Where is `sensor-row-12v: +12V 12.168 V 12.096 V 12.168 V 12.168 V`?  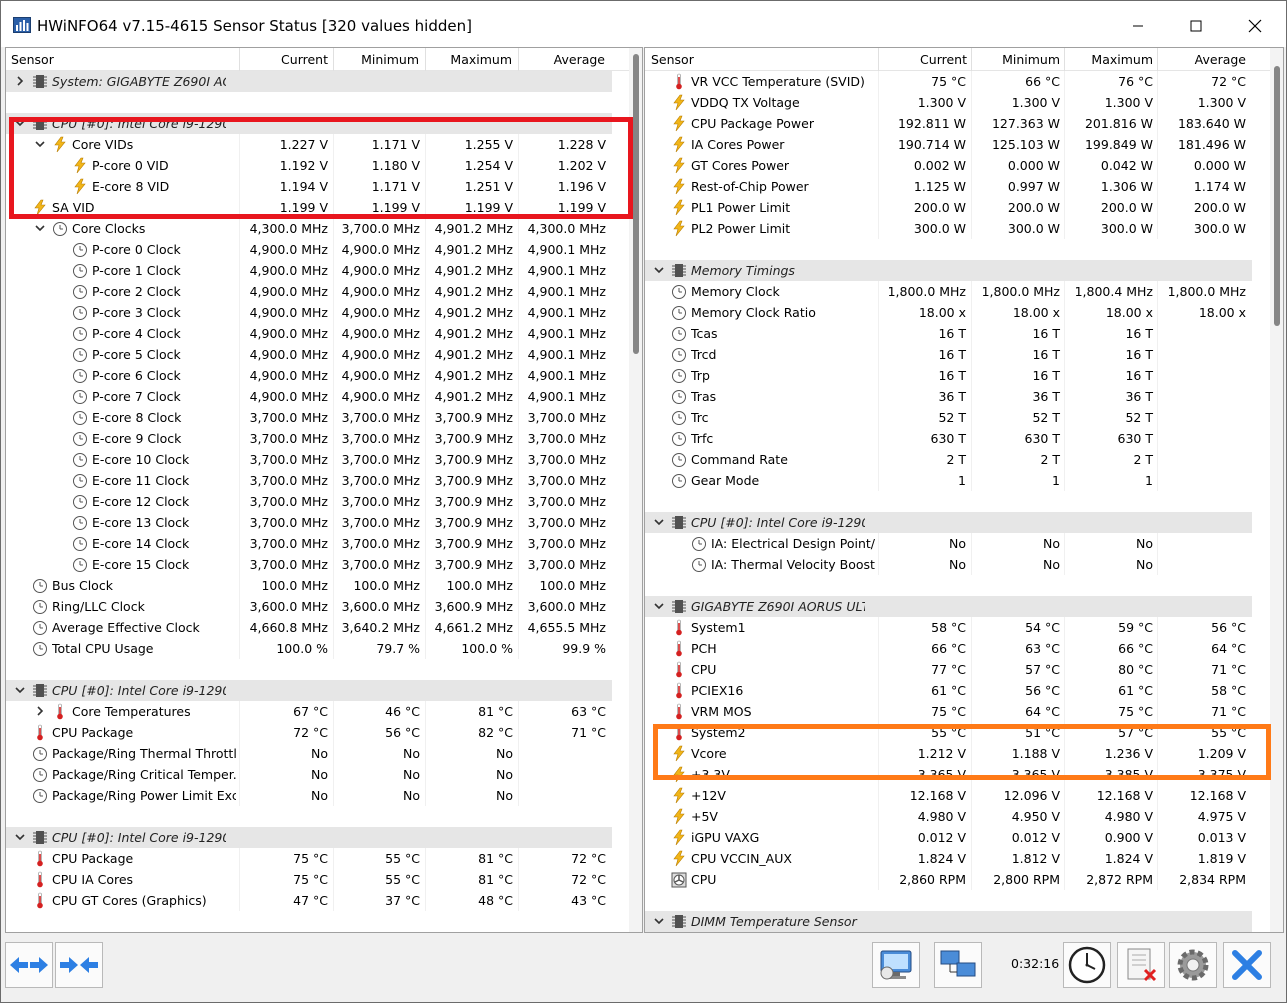 sensor-row-12v: +12V 12.168 V 12.096 V 12.168 V 12.168 V is located at coordinates (948, 795).